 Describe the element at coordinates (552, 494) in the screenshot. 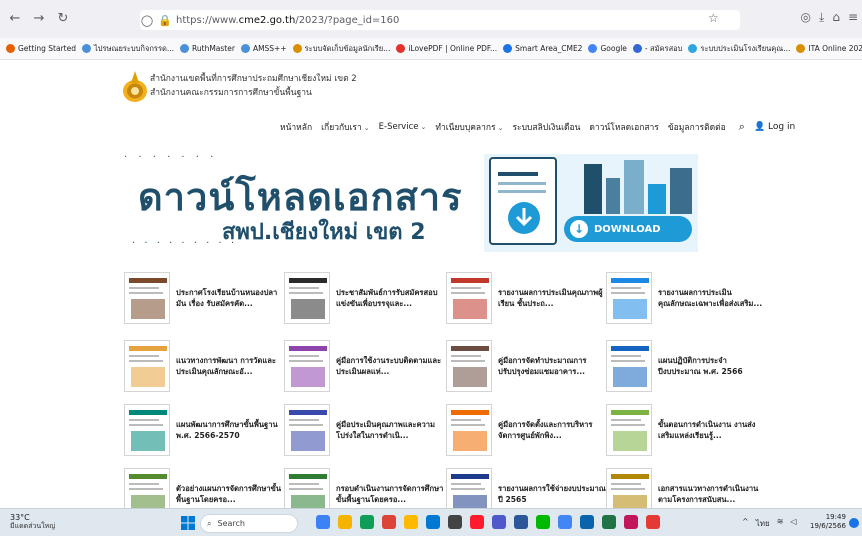

I see `document-title: รายงานผลการใช้จ่ายงบประมาณ ปี 2565` at that location.